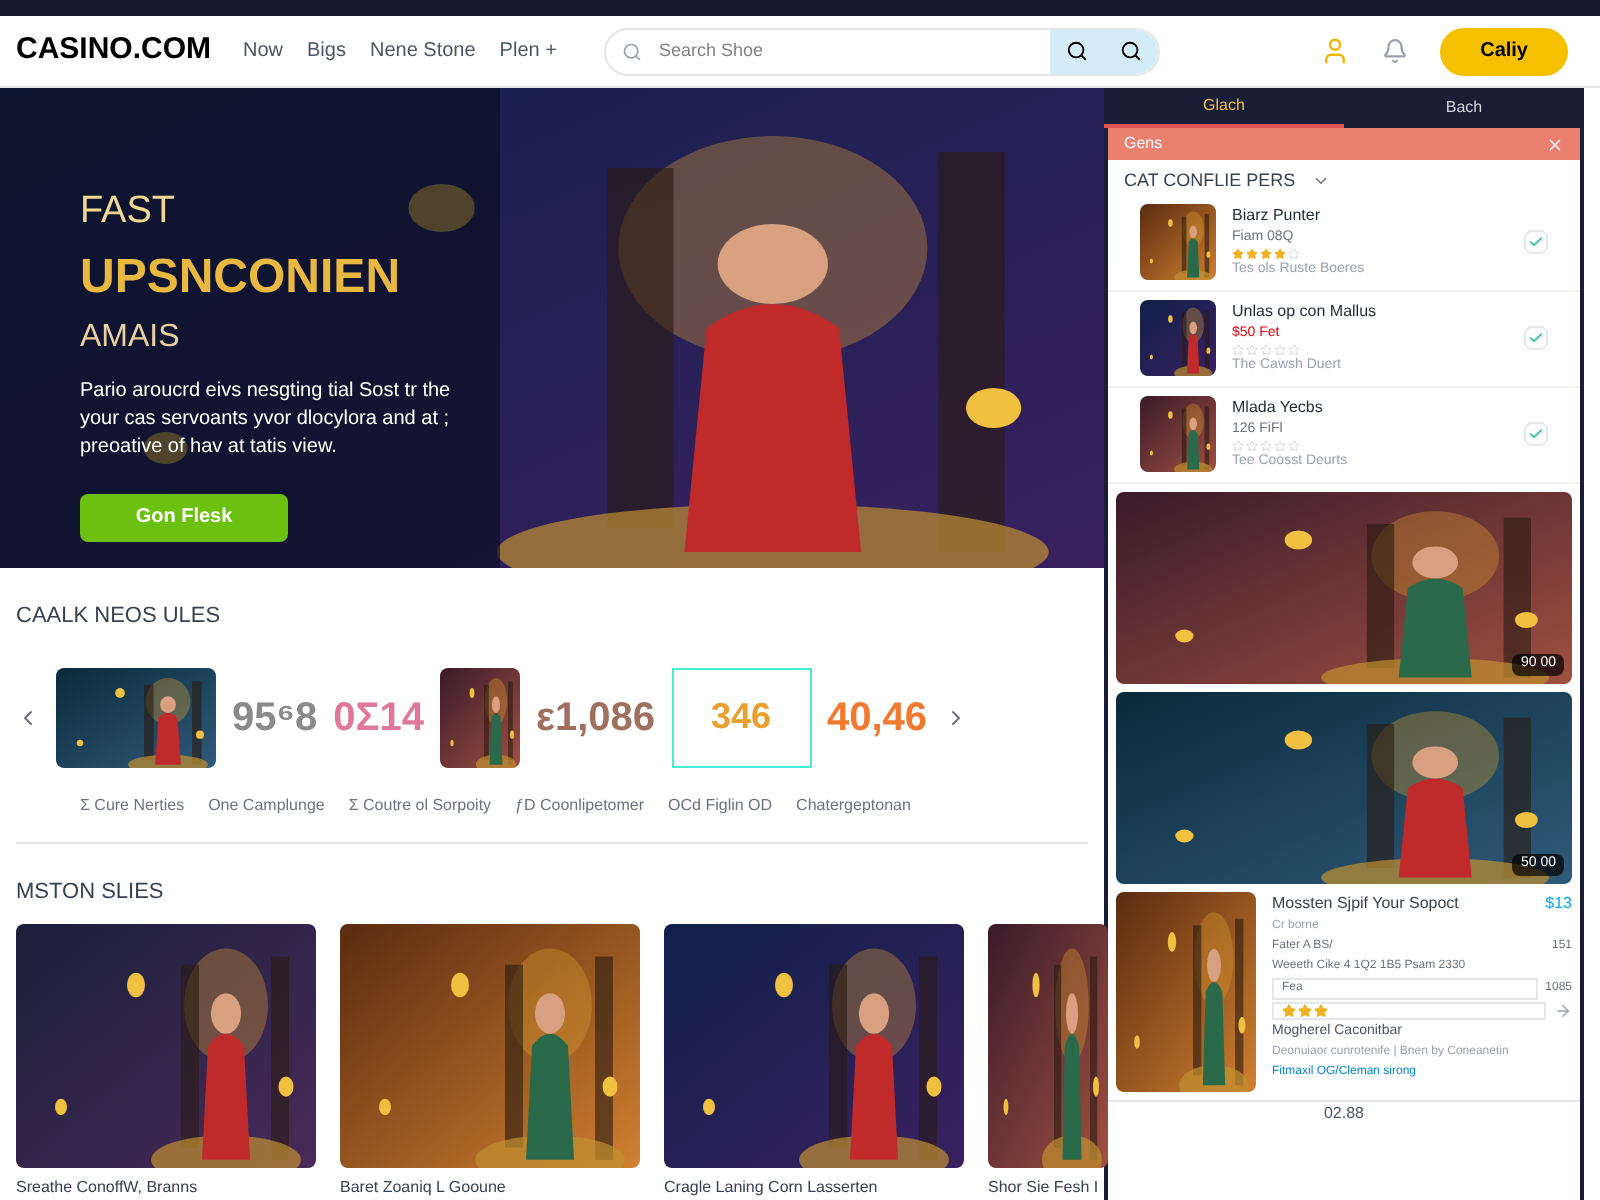 The height and width of the screenshot is (1200, 1600). I want to click on stat-caption: One Camplunge, so click(266, 805).